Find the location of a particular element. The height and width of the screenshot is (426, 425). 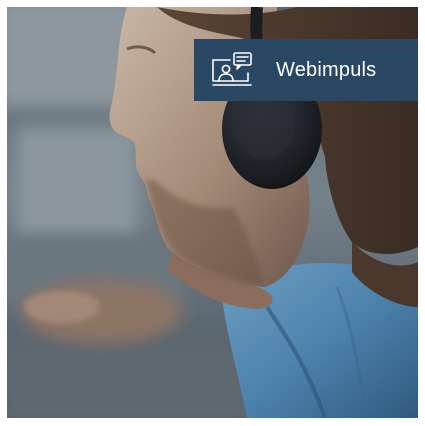

webinar-presenter-icon is located at coordinates (232, 70).